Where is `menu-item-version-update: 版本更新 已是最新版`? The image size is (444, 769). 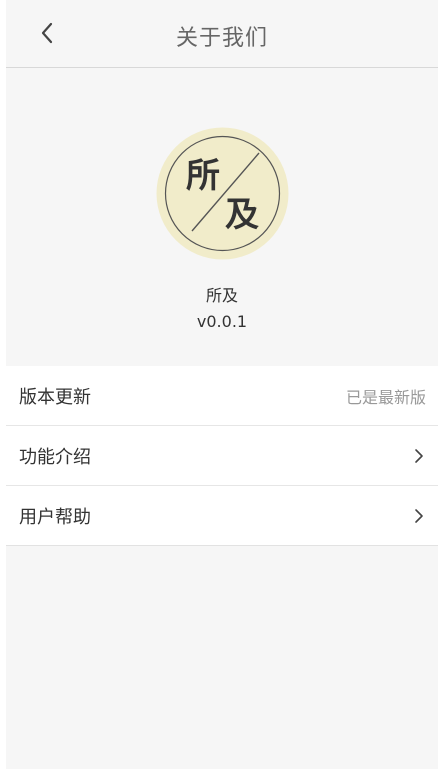 menu-item-version-update: 版本更新 已是最新版 is located at coordinates (222, 395).